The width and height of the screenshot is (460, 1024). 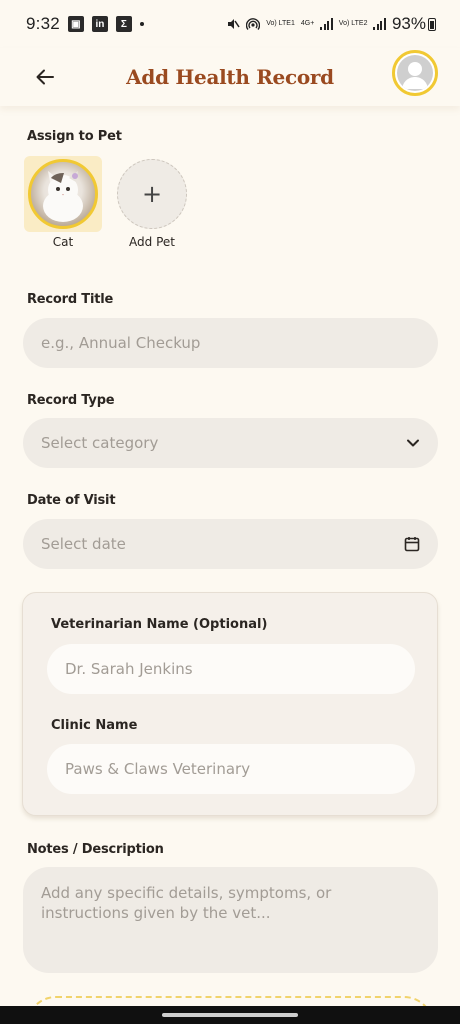 What do you see at coordinates (71, 500) in the screenshot?
I see `date-of-visit-label: Date of Visit` at bounding box center [71, 500].